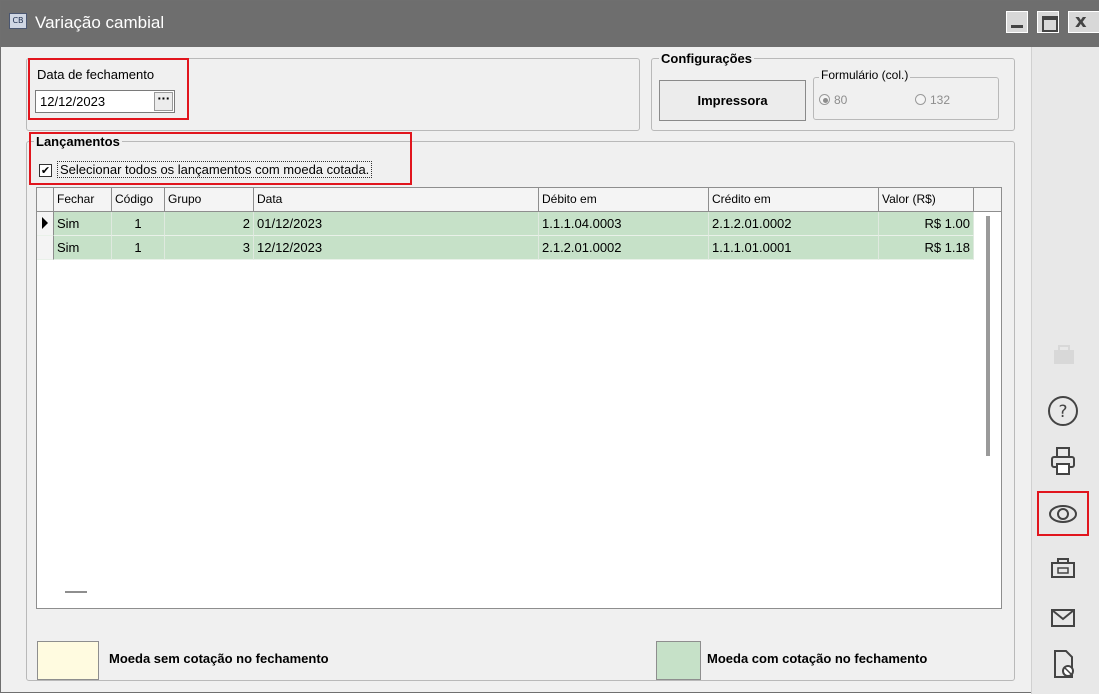 This screenshot has height=694, width=1099. What do you see at coordinates (108, 89) in the screenshot?
I see `highlight-date` at bounding box center [108, 89].